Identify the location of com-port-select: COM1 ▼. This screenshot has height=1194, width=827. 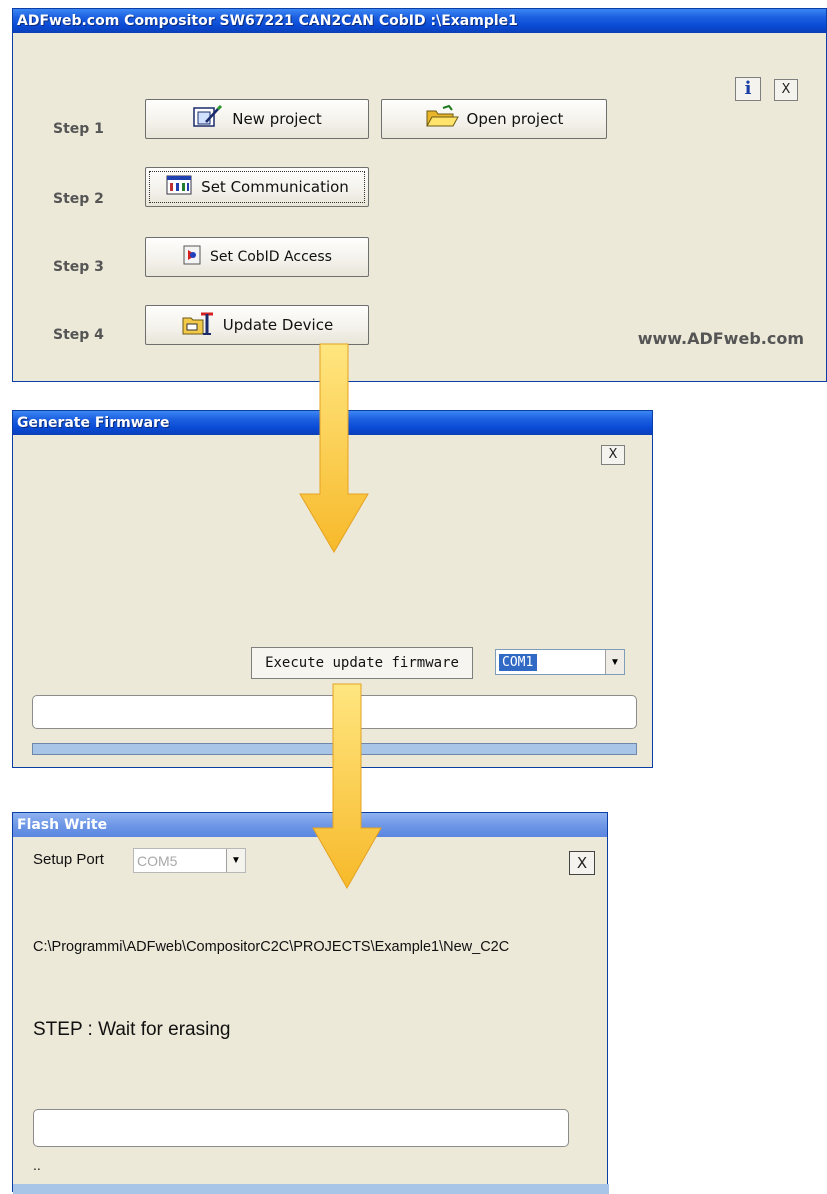
(560, 662).